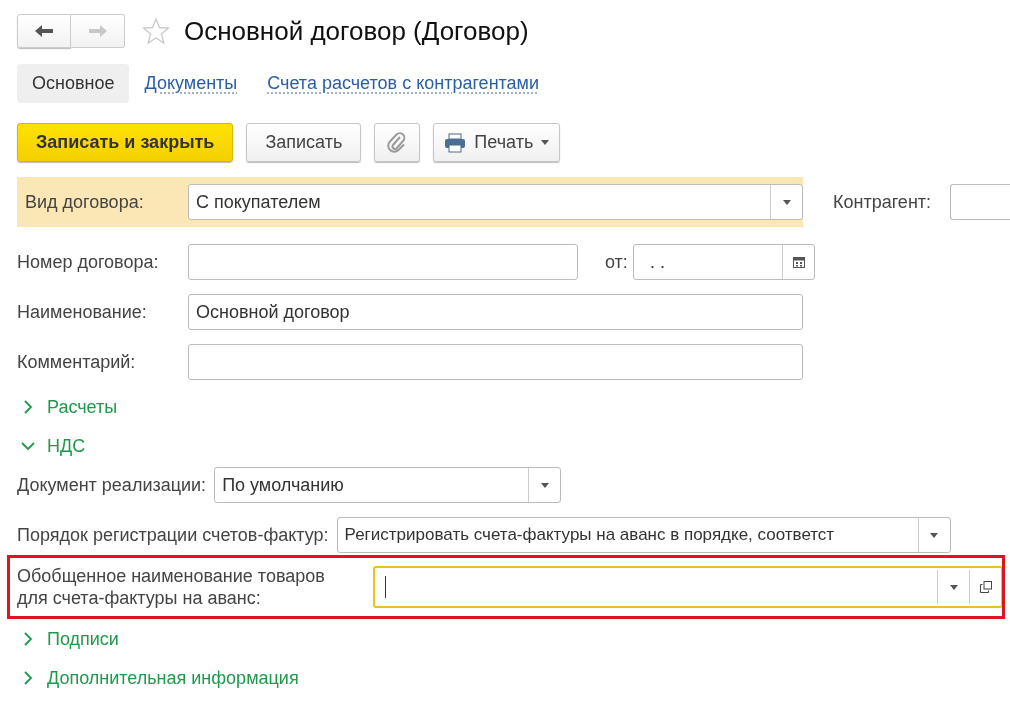 Image resolution: width=1010 pixels, height=706 pixels. What do you see at coordinates (657, 262) in the screenshot?
I see `field-value: . .` at bounding box center [657, 262].